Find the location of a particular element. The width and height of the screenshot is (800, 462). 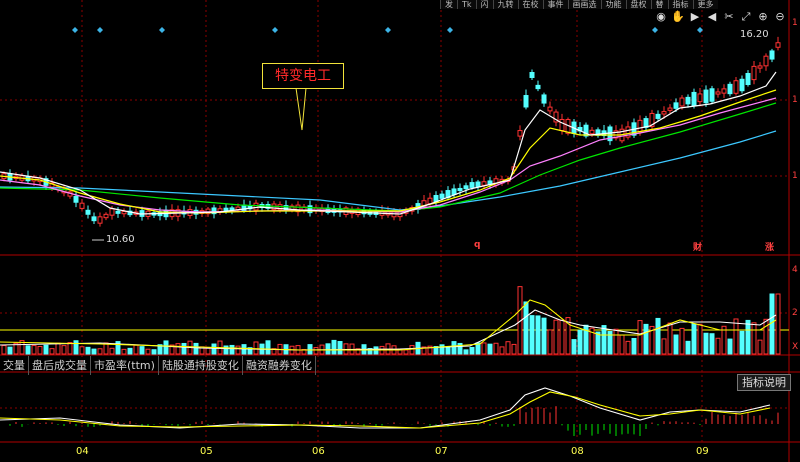

toolbar-item: 盘权 is located at coordinates (638, 4).